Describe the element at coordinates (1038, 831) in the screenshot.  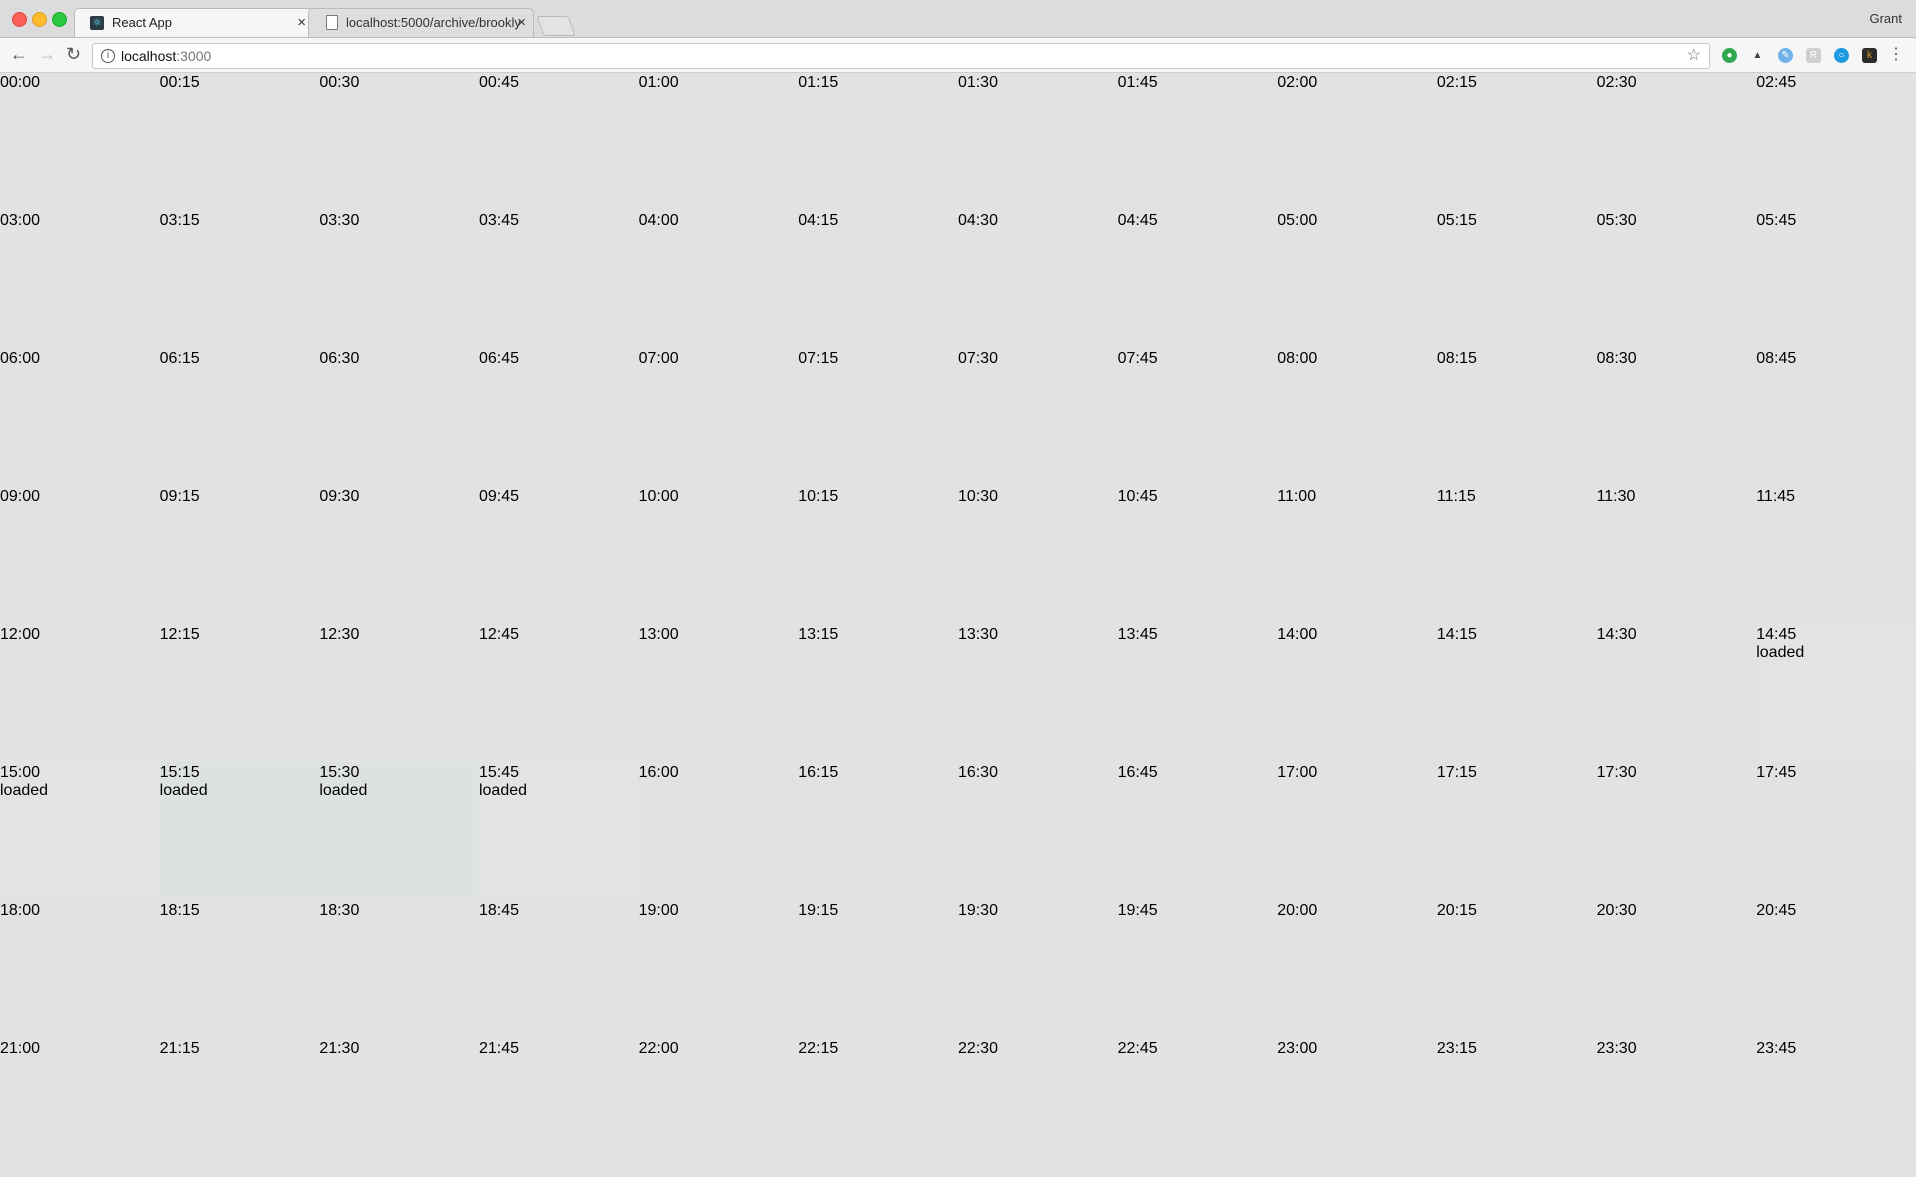
I see `time-slot-cell: 16:30` at that location.